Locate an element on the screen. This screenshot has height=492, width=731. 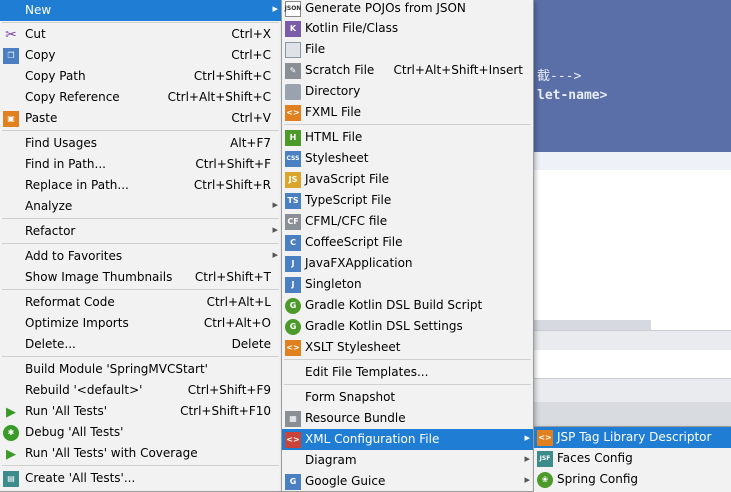
menu-item-shortcut: Ctrl+C is located at coordinates (251, 55).